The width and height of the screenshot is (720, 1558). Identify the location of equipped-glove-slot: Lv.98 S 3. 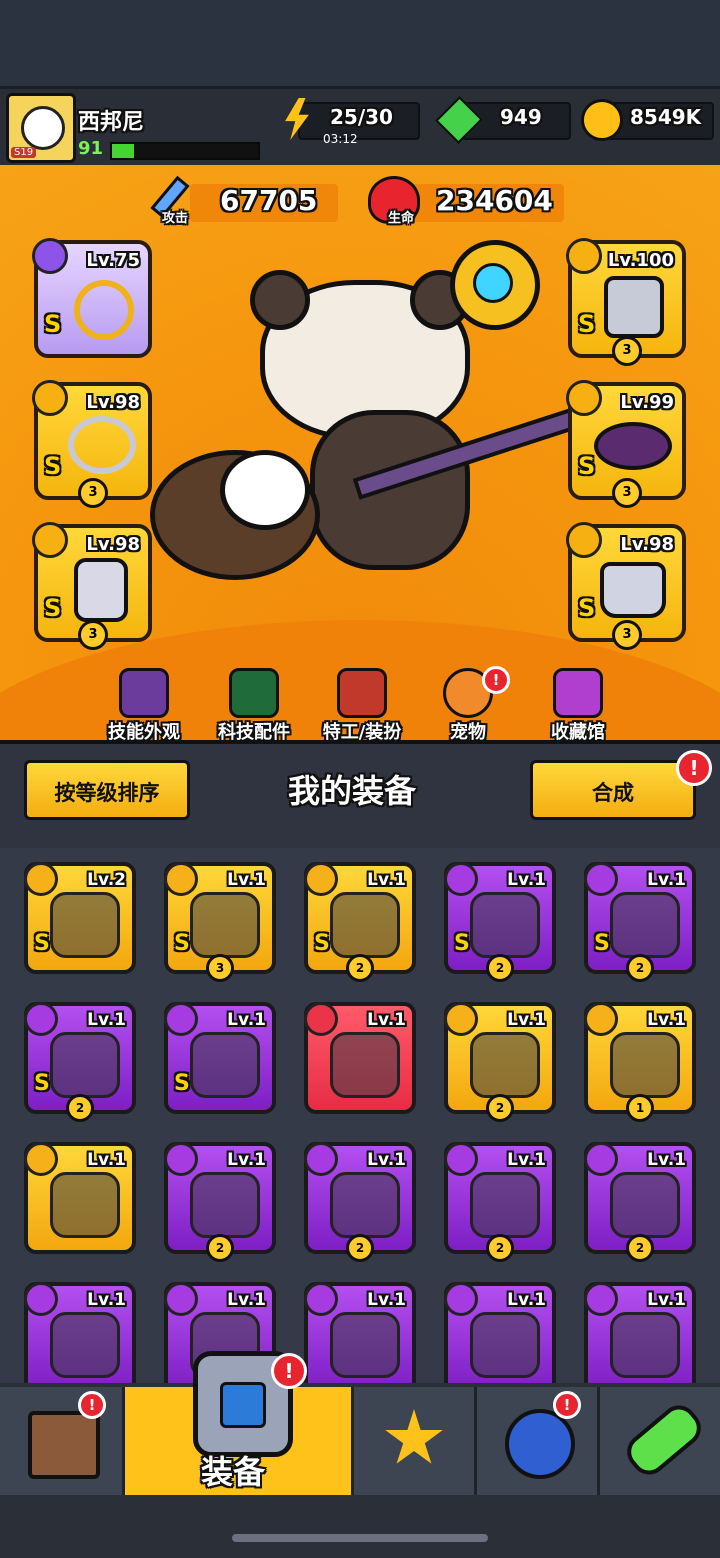
(92, 586).